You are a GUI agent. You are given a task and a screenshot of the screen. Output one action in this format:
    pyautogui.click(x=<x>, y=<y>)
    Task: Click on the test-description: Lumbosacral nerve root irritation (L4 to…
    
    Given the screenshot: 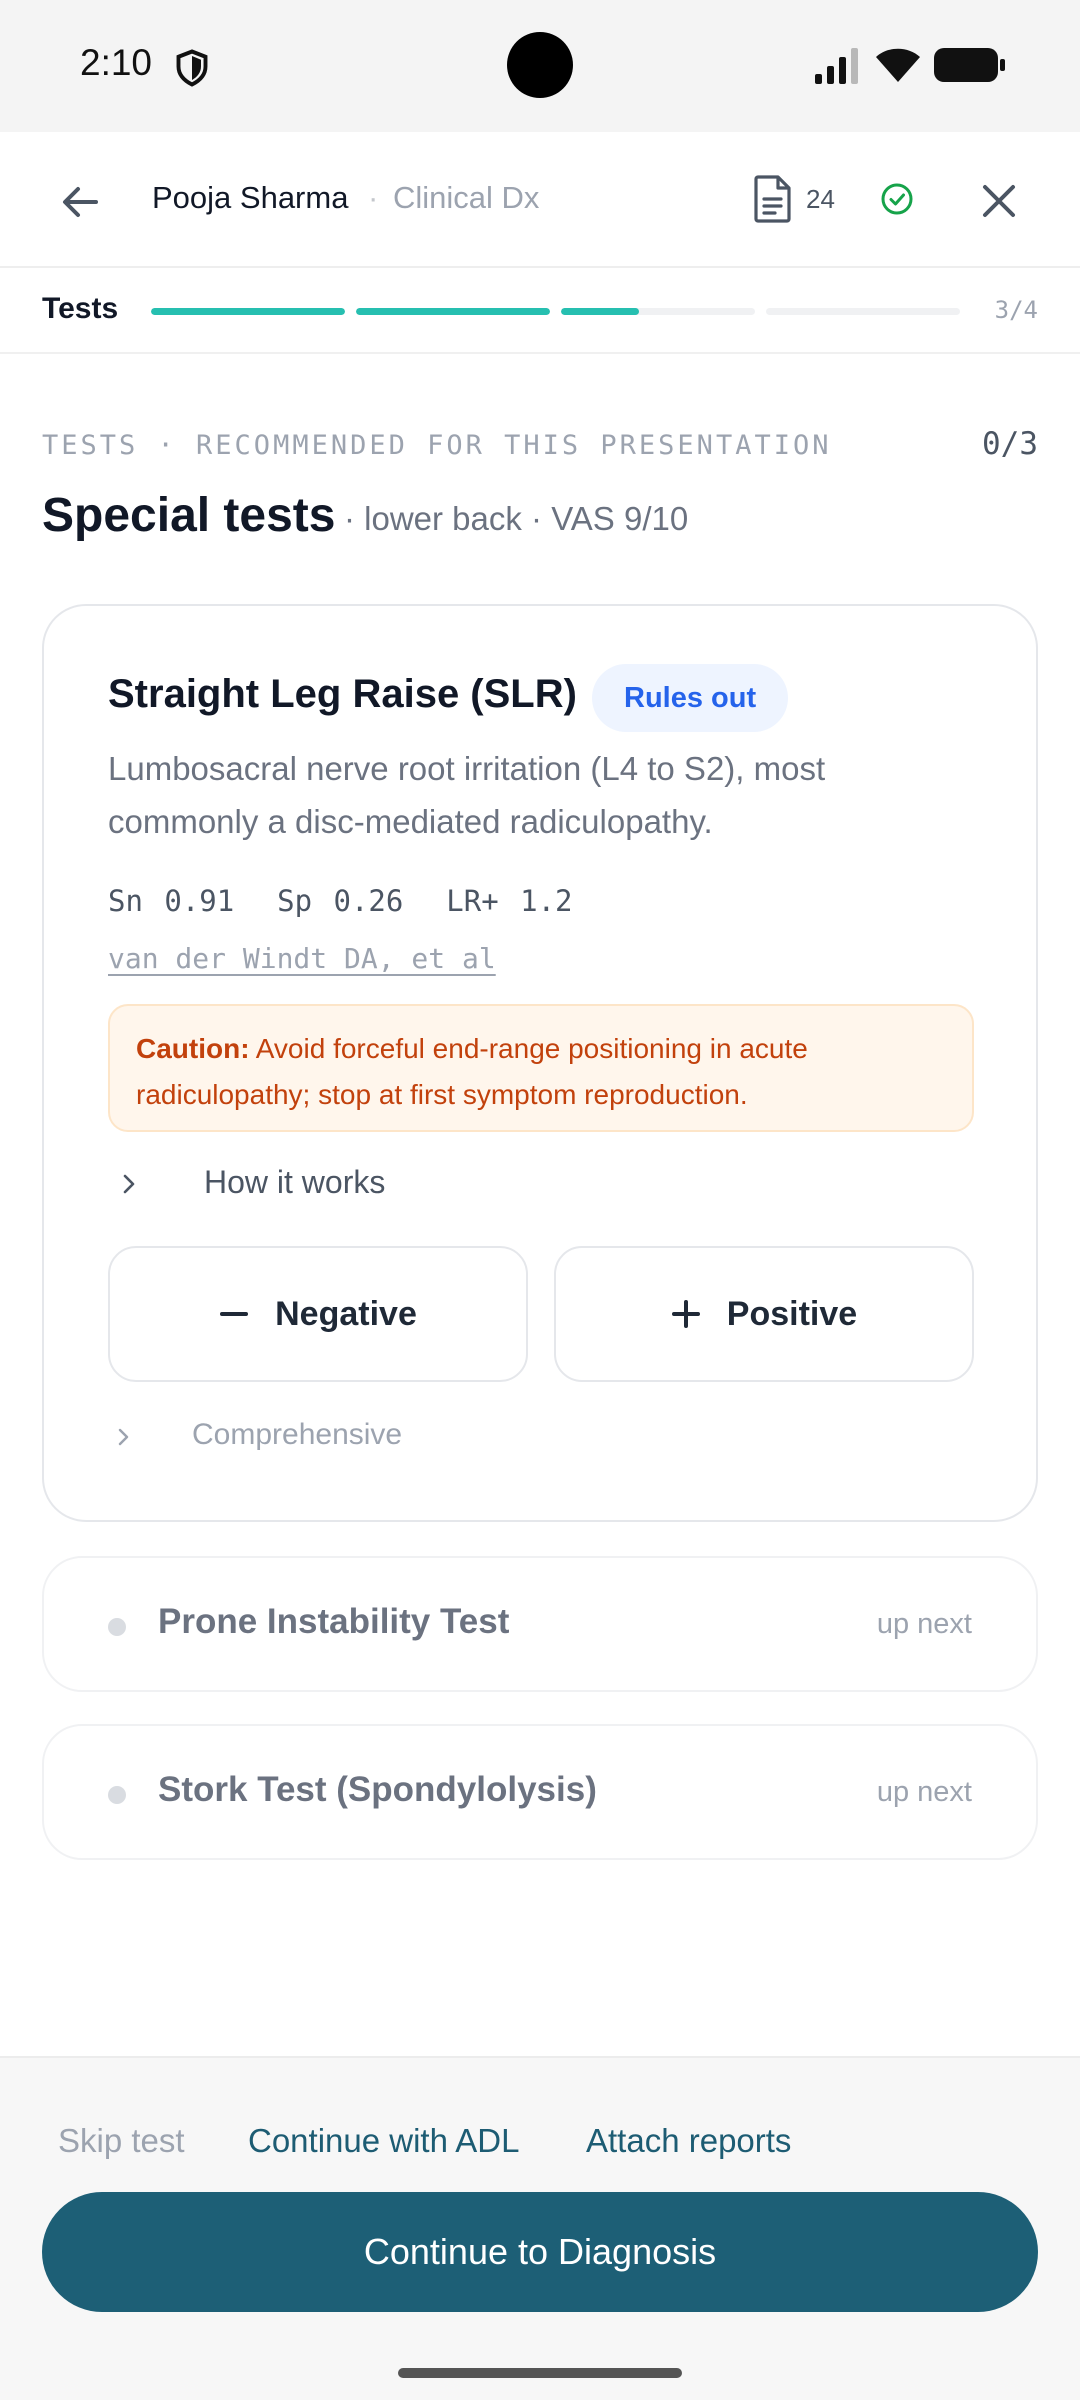 What is the action you would take?
    pyautogui.click(x=467, y=795)
    